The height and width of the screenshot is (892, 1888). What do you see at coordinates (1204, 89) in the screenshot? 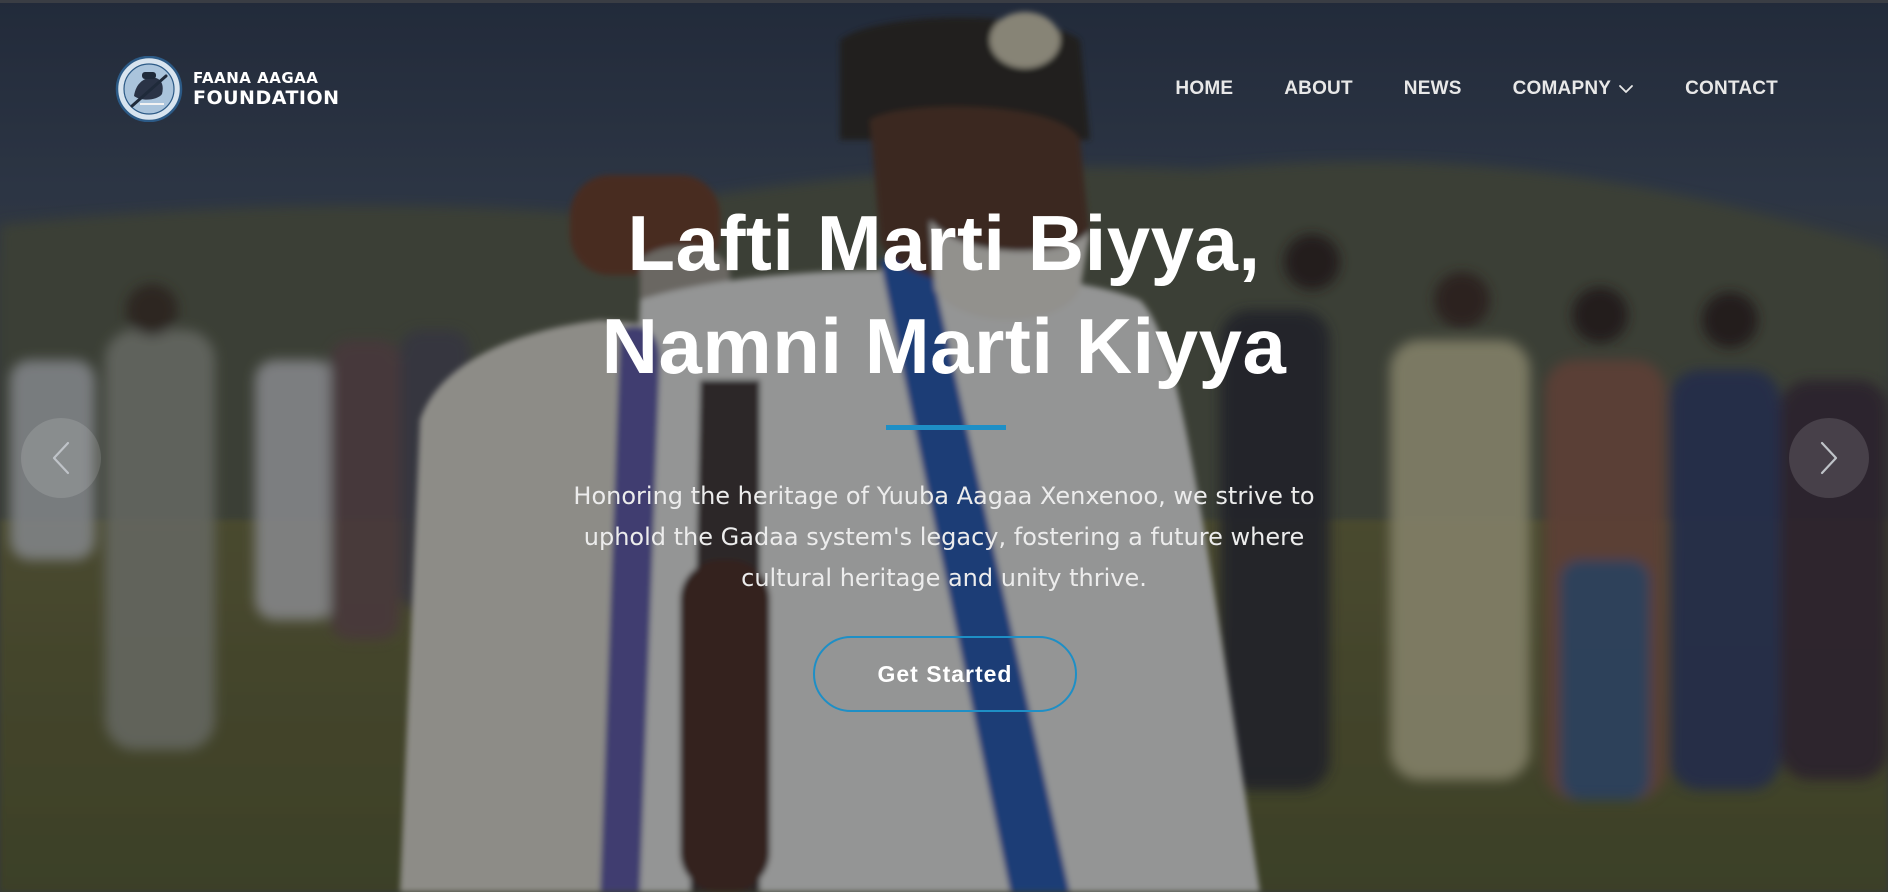
I see `nav-item-home: HOME` at bounding box center [1204, 89].